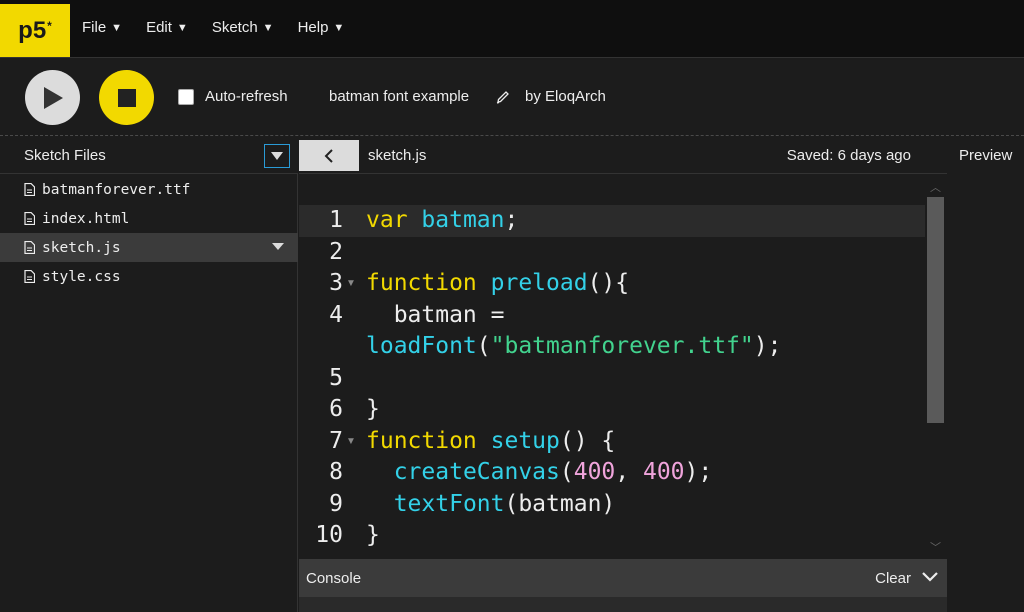  Describe the element at coordinates (313, 27) in the screenshot. I see `menu-help-label: Help` at that location.